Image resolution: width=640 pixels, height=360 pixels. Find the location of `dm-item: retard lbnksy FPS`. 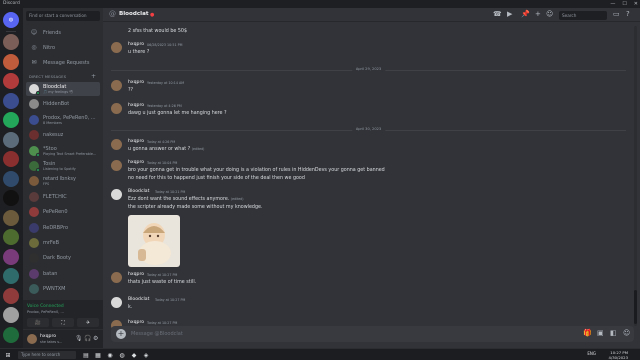

dm-item: retard lbnksy FPS is located at coordinates (63, 181).